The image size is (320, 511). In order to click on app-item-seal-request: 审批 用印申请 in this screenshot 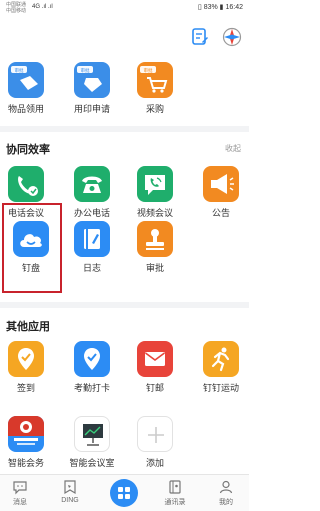, I will do `click(92, 88)`.